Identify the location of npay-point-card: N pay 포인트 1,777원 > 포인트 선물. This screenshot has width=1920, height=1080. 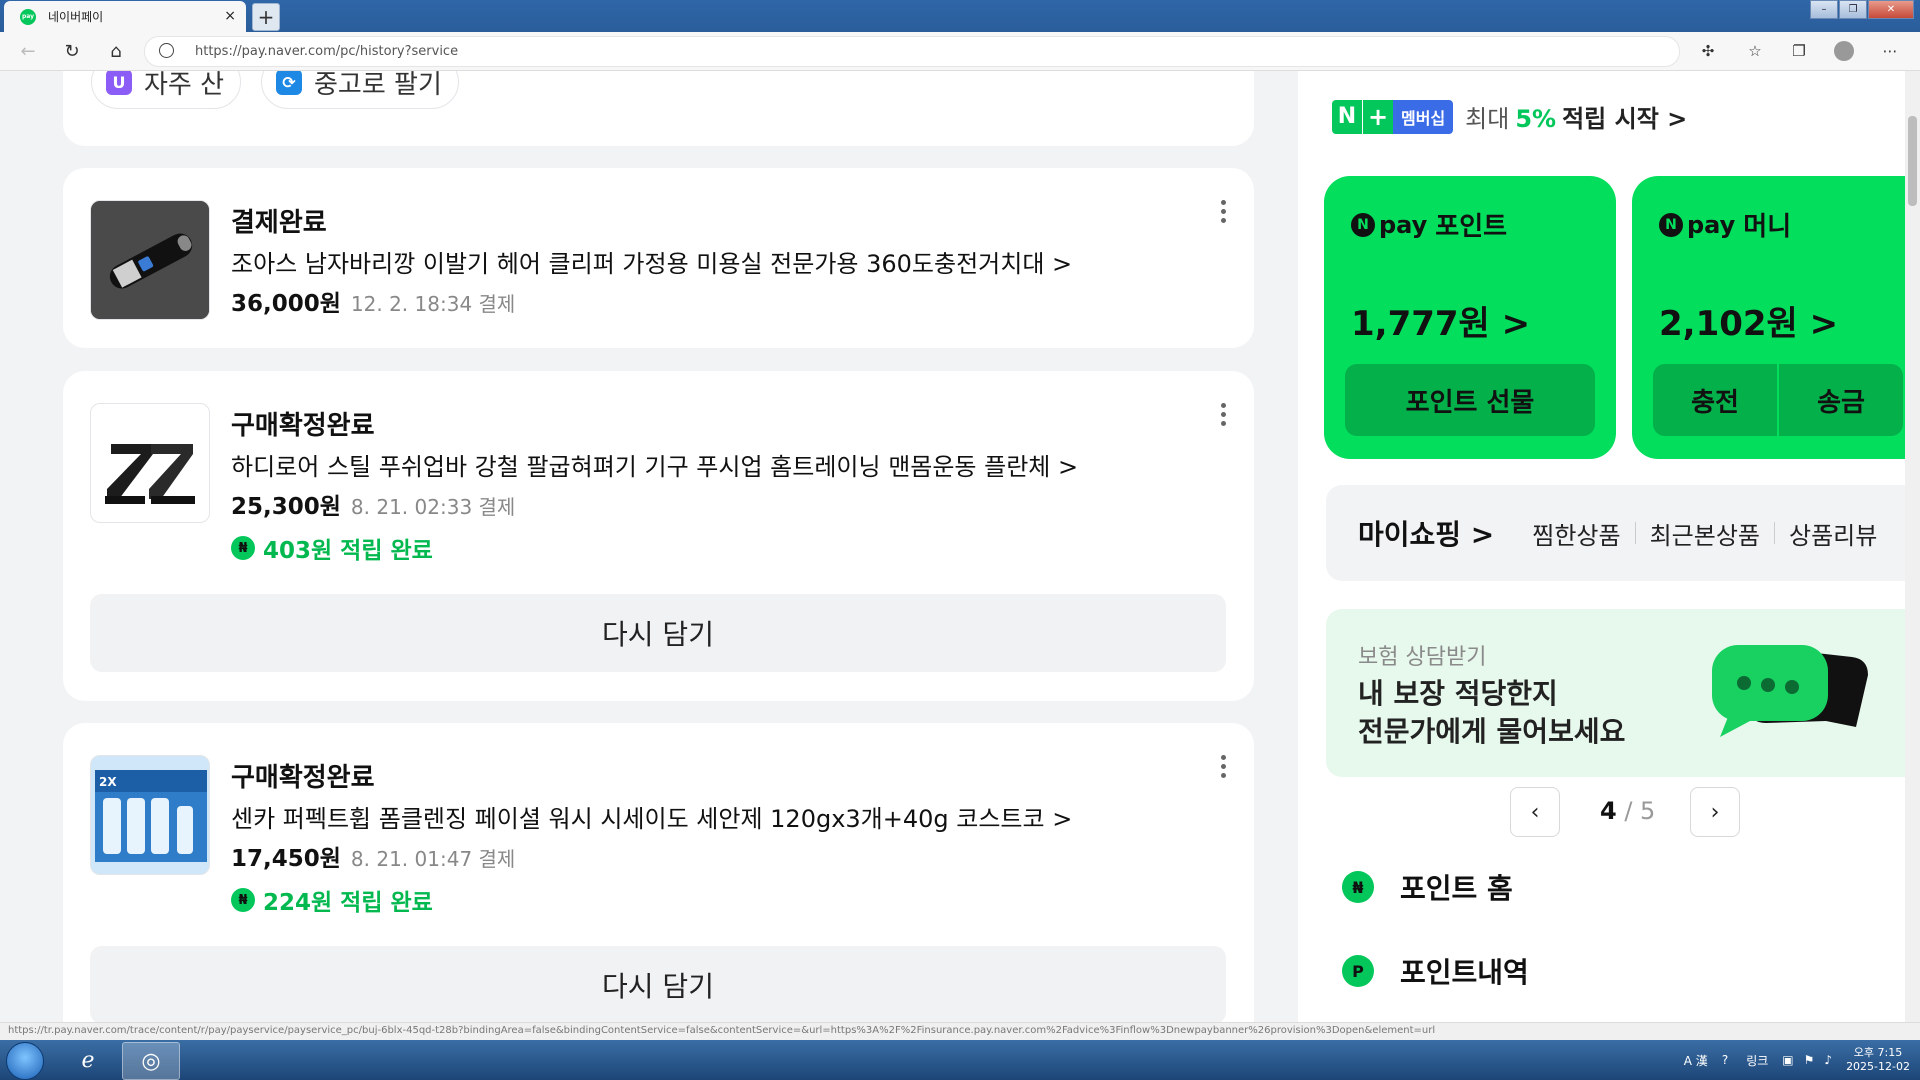
(1470, 317).